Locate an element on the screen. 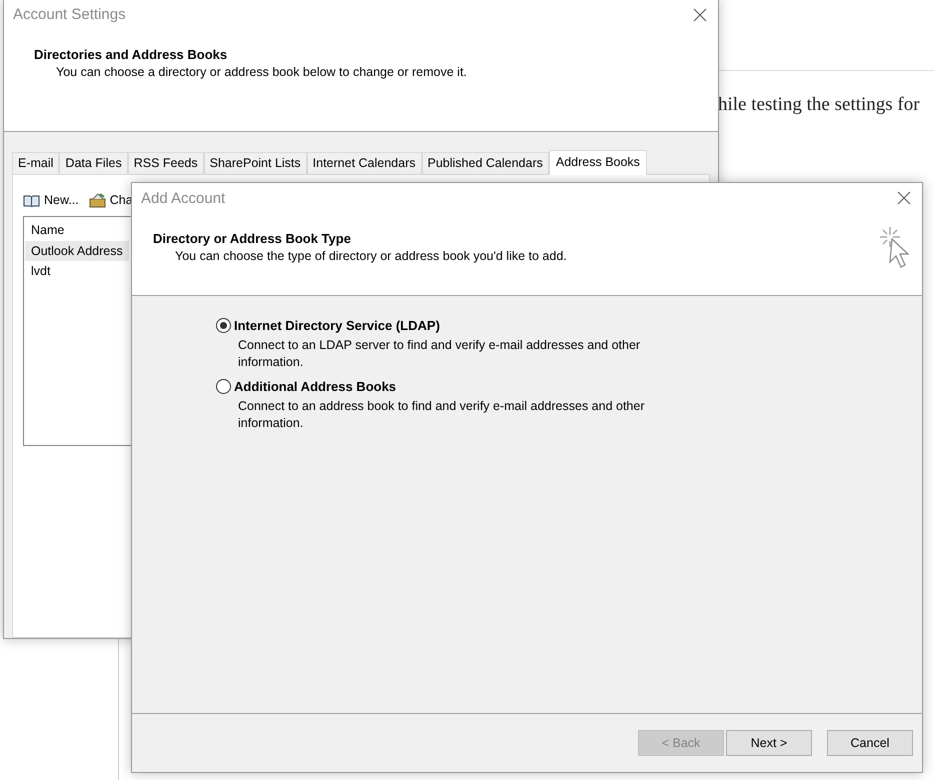 This screenshot has height=780, width=934. dialog-heading: Directory or Address Book Type is located at coordinates (252, 238).